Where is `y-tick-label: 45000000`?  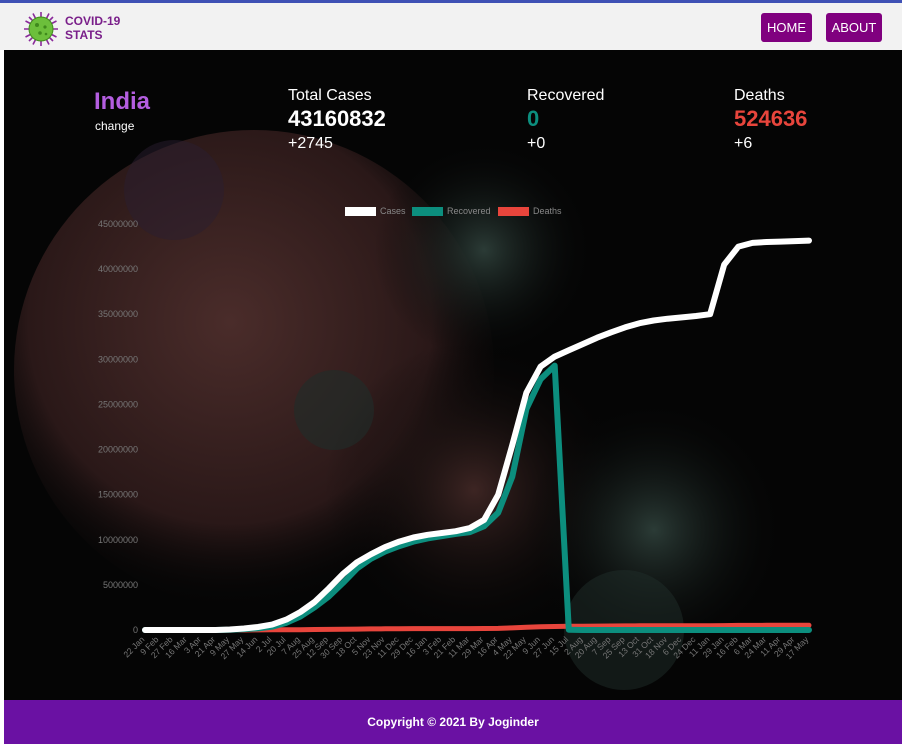 y-tick-label: 45000000 is located at coordinates (118, 224).